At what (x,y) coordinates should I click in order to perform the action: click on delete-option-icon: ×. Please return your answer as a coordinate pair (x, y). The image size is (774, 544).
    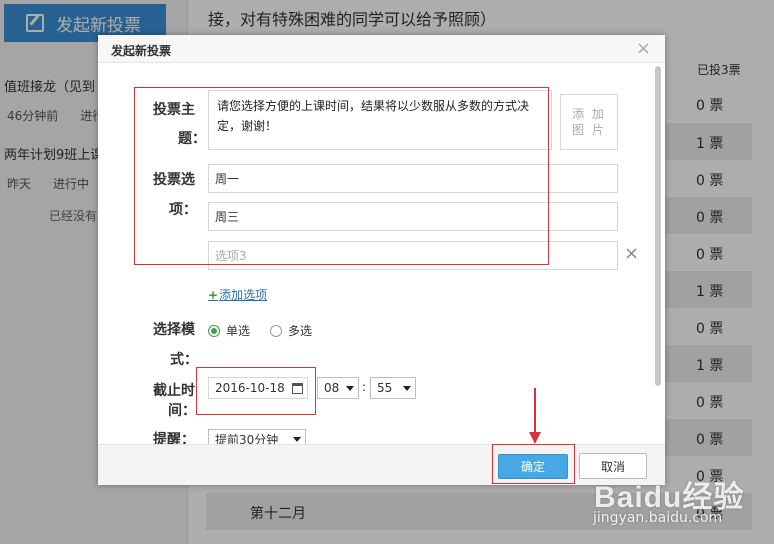
    Looking at the image, I should click on (631, 253).